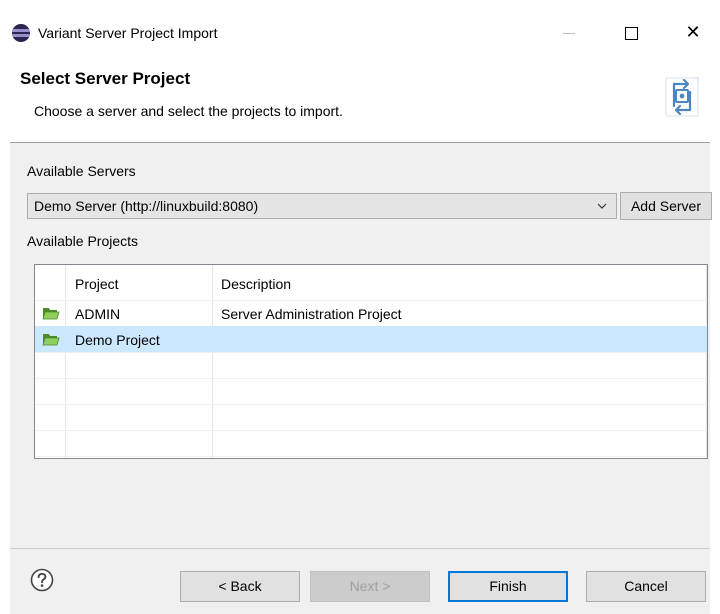 This screenshot has width=720, height=614. Describe the element at coordinates (370, 586) in the screenshot. I see `next-button: Next >` at that location.